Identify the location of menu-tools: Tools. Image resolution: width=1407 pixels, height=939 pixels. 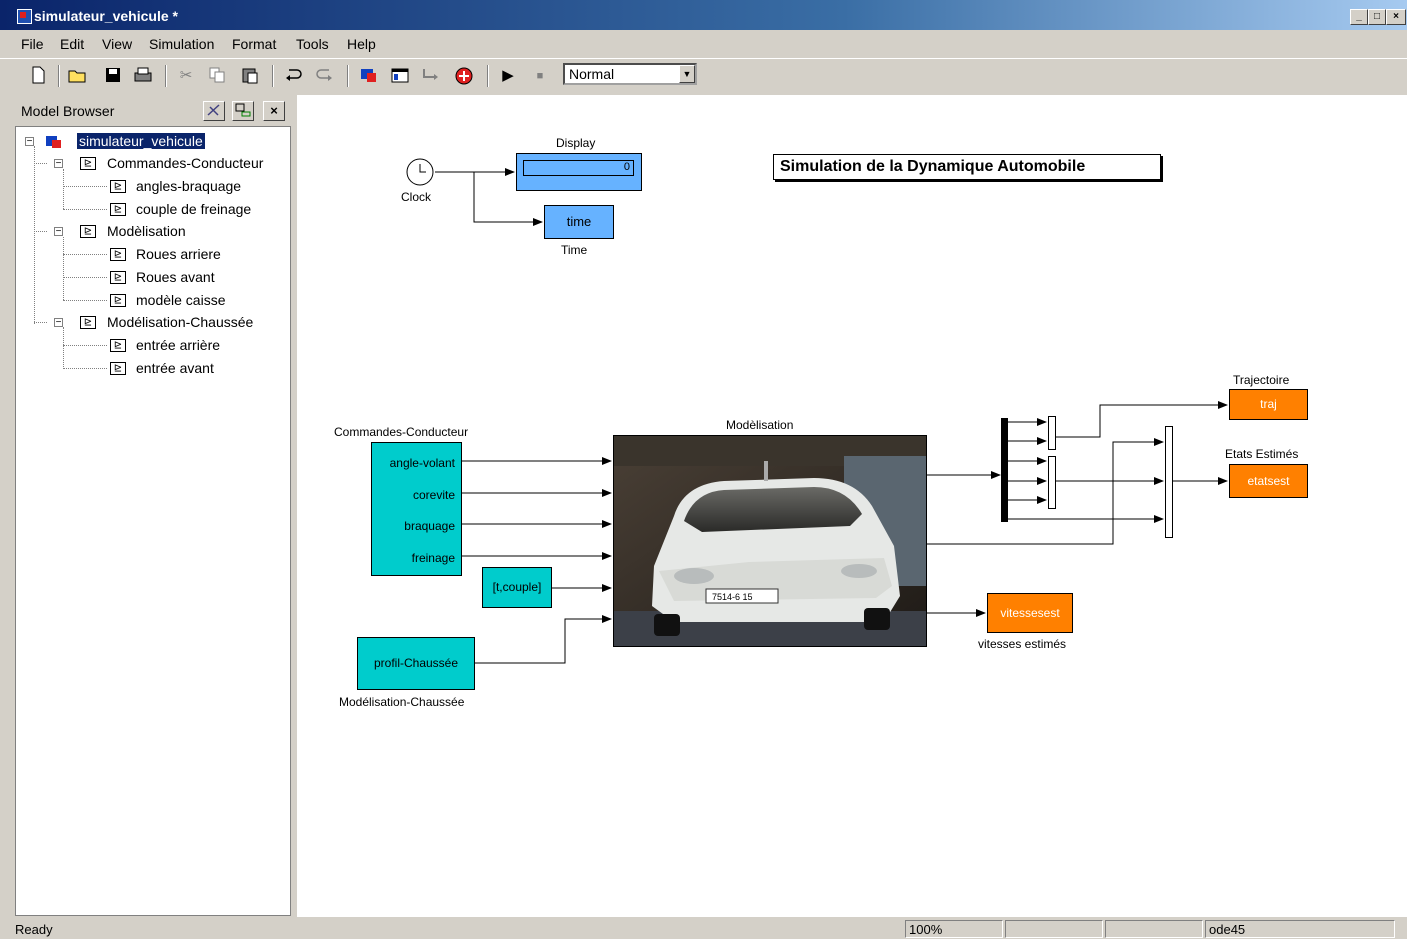
(312, 44).